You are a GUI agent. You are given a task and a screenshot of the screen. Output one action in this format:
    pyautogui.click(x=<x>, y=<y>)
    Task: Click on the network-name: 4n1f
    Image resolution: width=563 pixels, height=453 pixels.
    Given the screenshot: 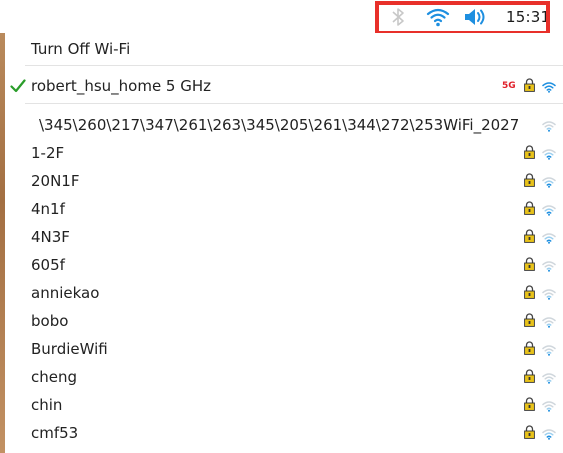 What is the action you would take?
    pyautogui.click(x=48, y=209)
    